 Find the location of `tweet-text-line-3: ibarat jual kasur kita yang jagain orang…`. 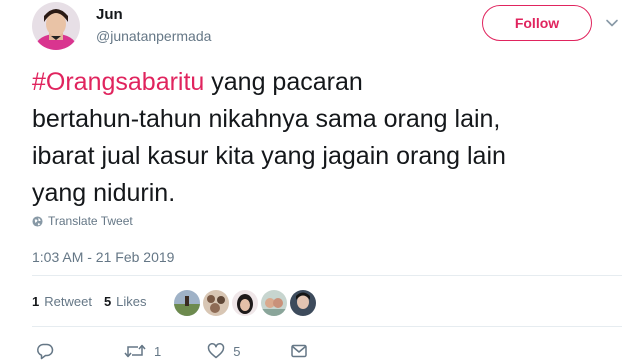

tweet-text-line-3: ibarat jual kasur kita yang jagain orang… is located at coordinates (269, 156).